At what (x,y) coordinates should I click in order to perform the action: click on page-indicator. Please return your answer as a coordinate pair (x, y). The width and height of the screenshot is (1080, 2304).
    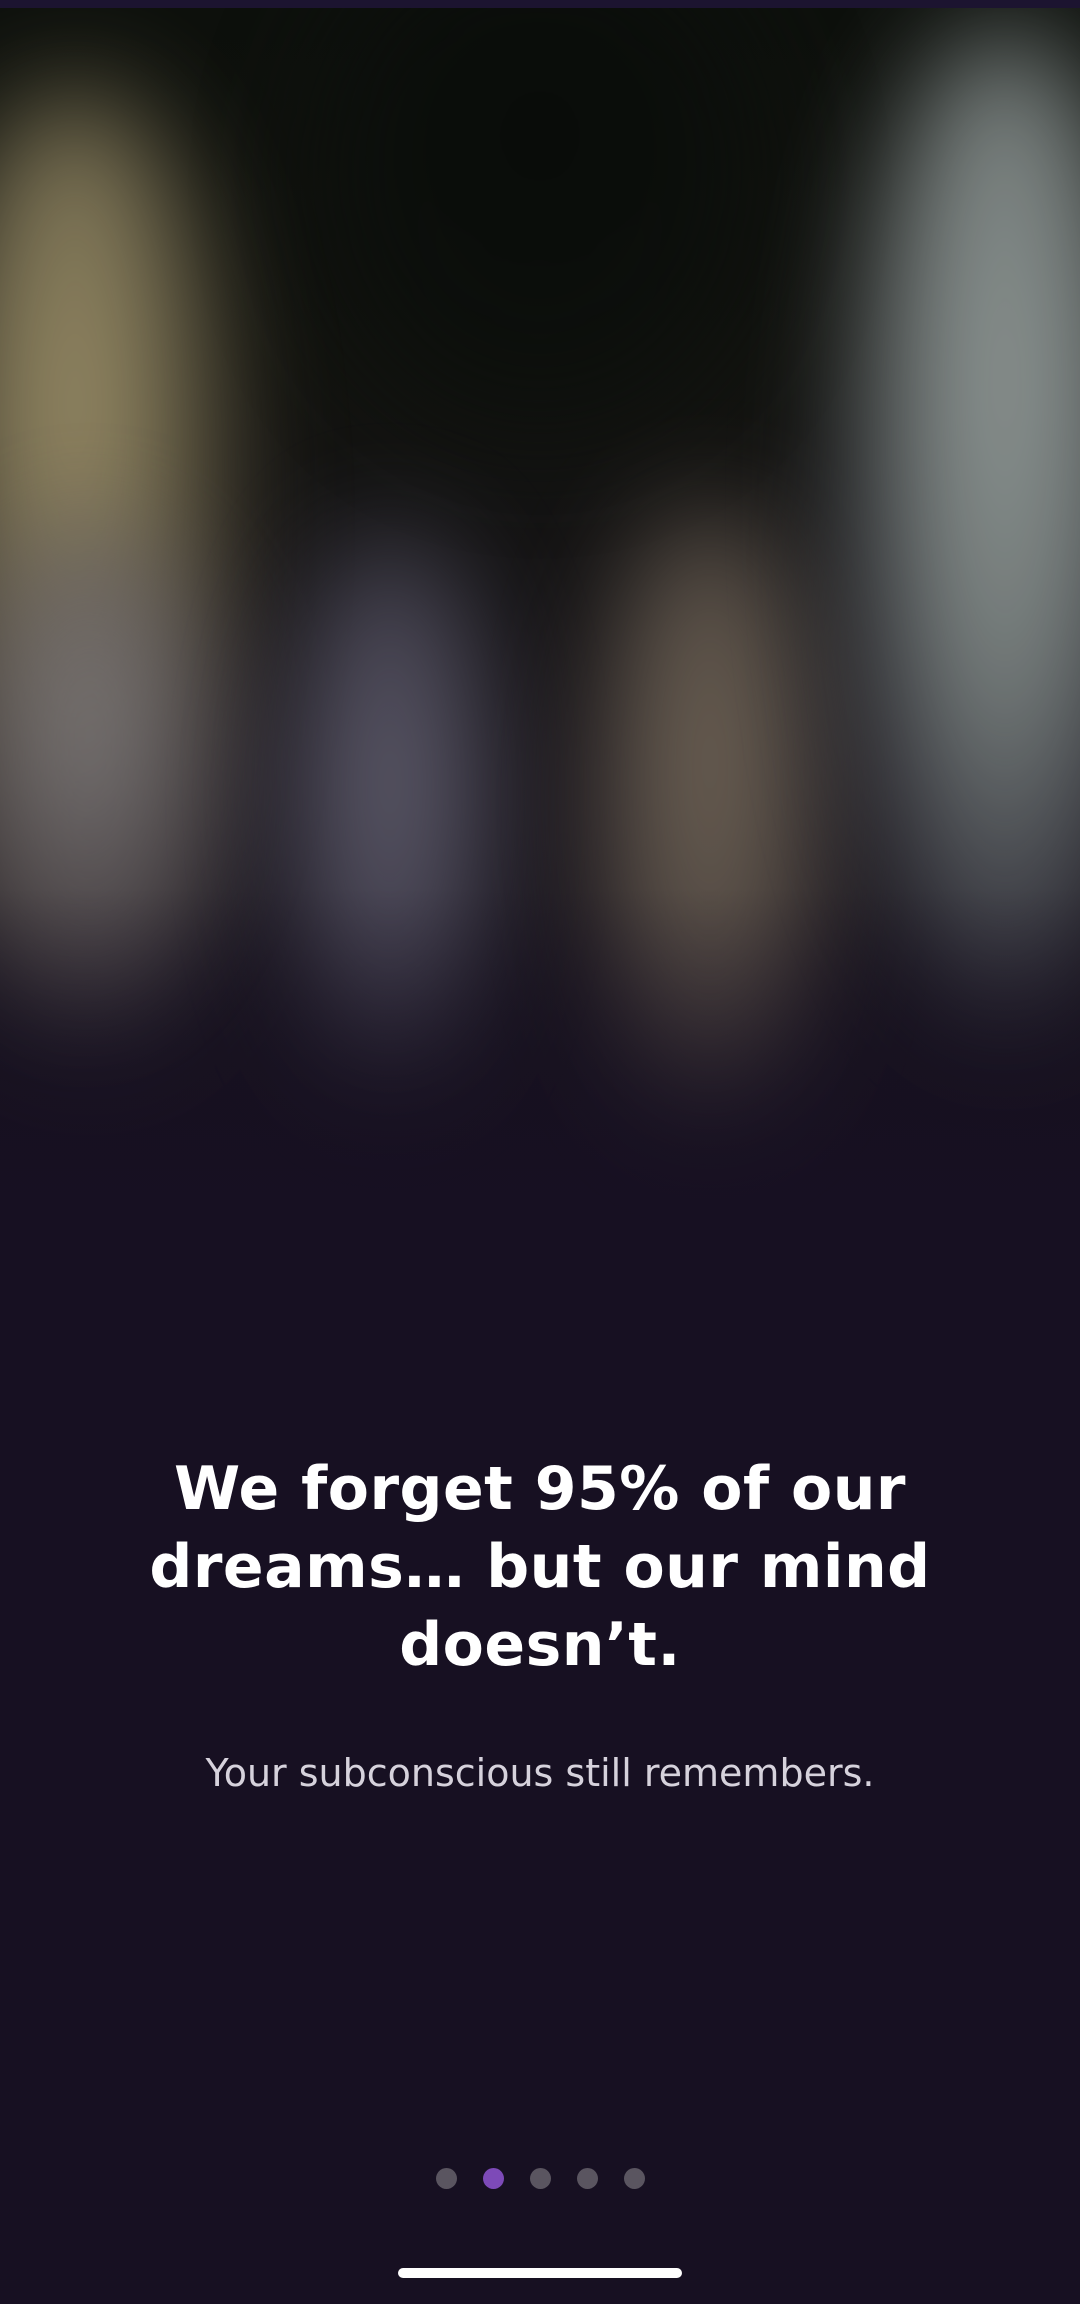
    Looking at the image, I should click on (540, 2178).